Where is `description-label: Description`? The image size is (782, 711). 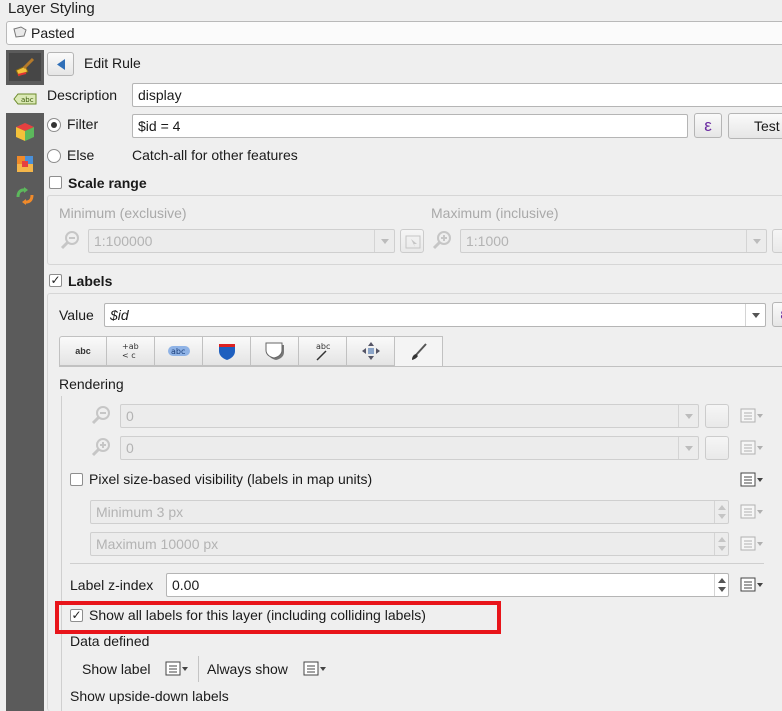 description-label: Description is located at coordinates (82, 95).